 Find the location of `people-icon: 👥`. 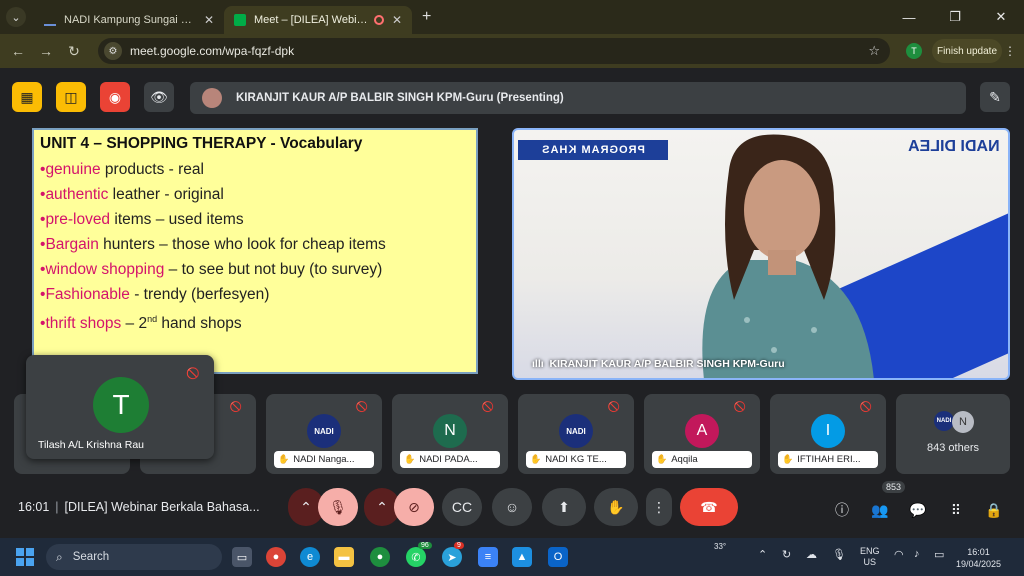

people-icon: 👥 is located at coordinates (880, 510).